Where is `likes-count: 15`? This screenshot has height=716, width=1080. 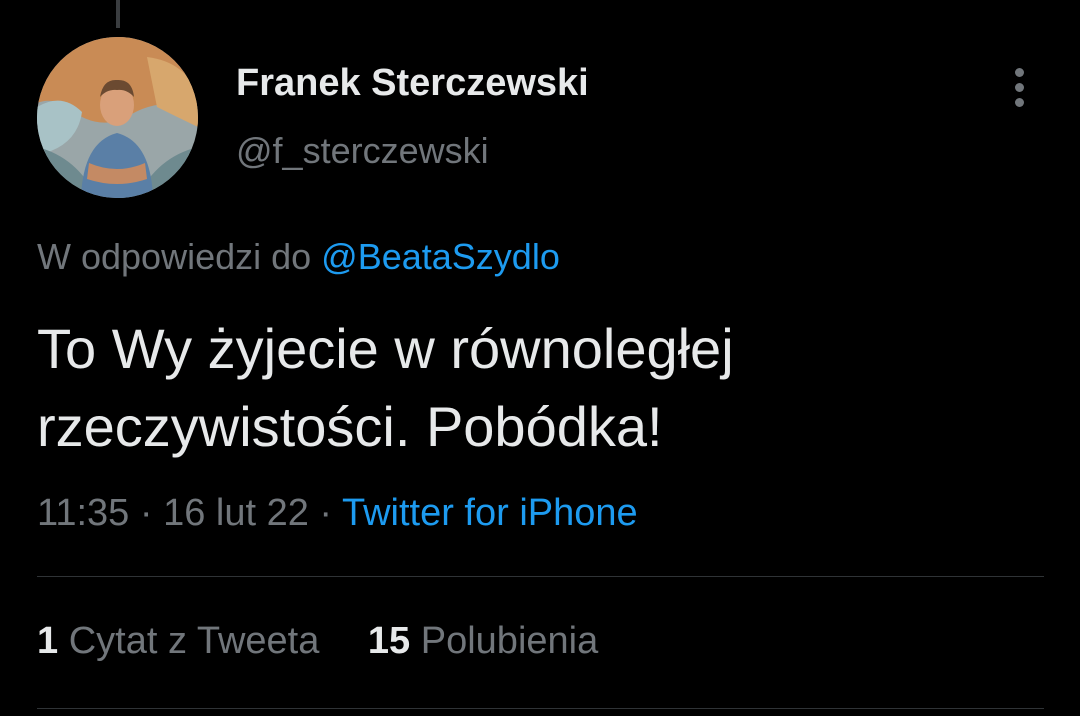
likes-count: 15 is located at coordinates (389, 641).